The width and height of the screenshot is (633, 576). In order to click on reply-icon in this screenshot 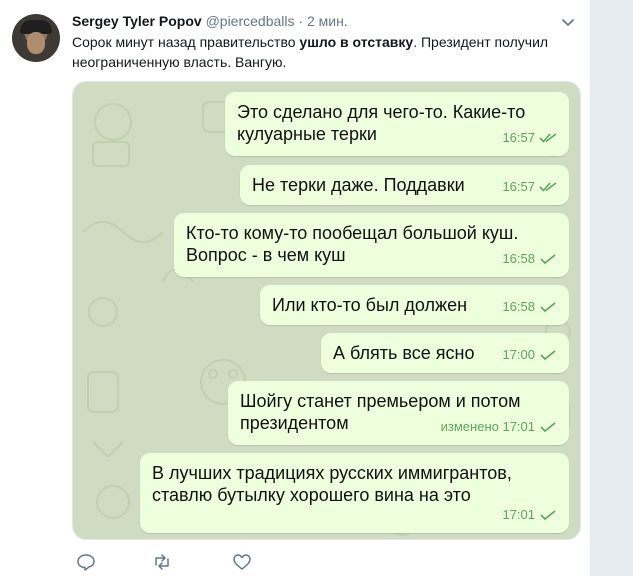, I will do `click(86, 562)`.